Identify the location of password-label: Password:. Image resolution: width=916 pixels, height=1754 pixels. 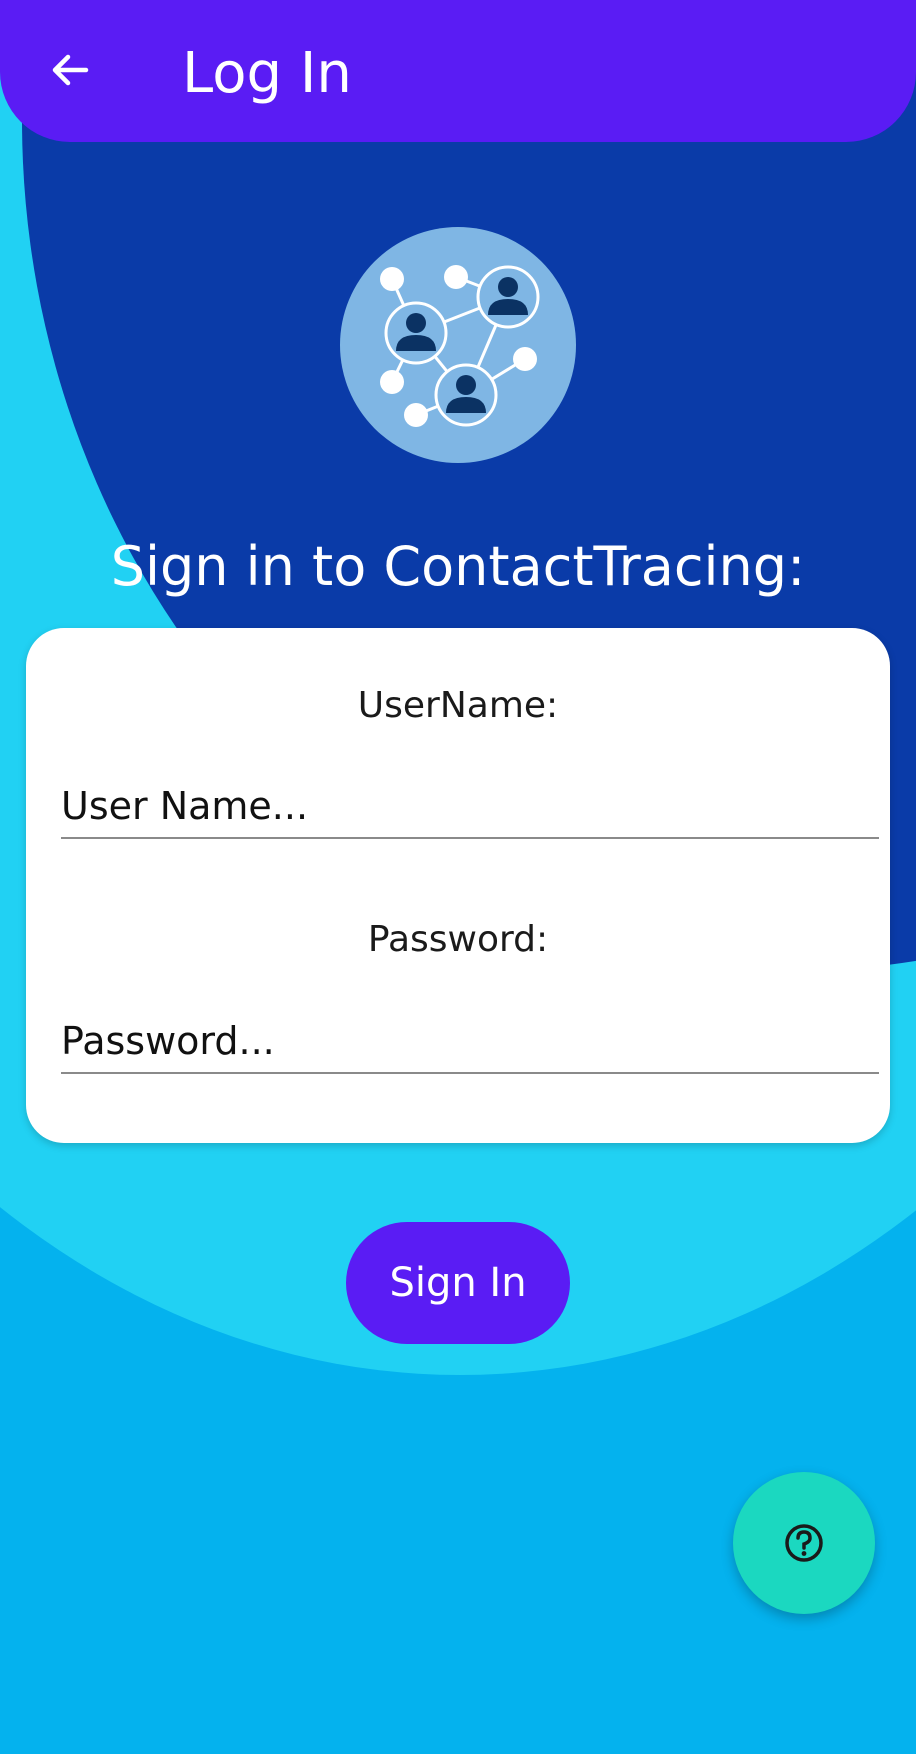
(458, 939).